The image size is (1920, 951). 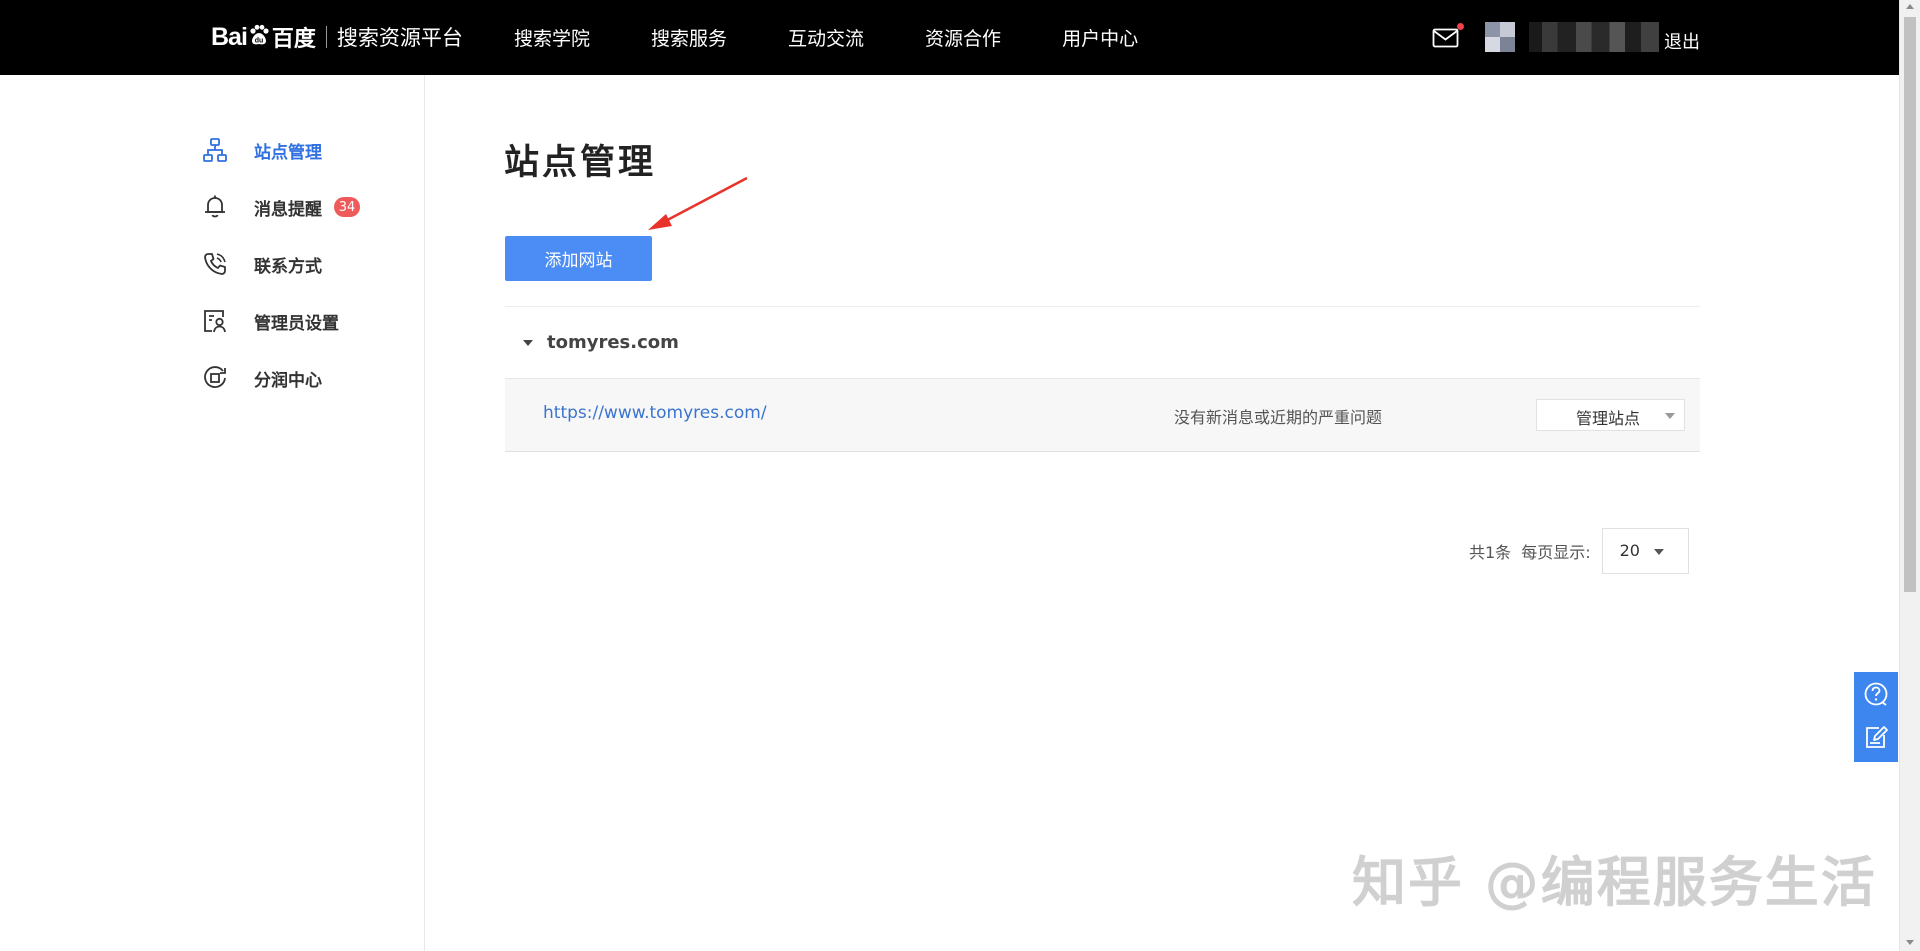 I want to click on floating-toolbar, so click(x=1876, y=717).